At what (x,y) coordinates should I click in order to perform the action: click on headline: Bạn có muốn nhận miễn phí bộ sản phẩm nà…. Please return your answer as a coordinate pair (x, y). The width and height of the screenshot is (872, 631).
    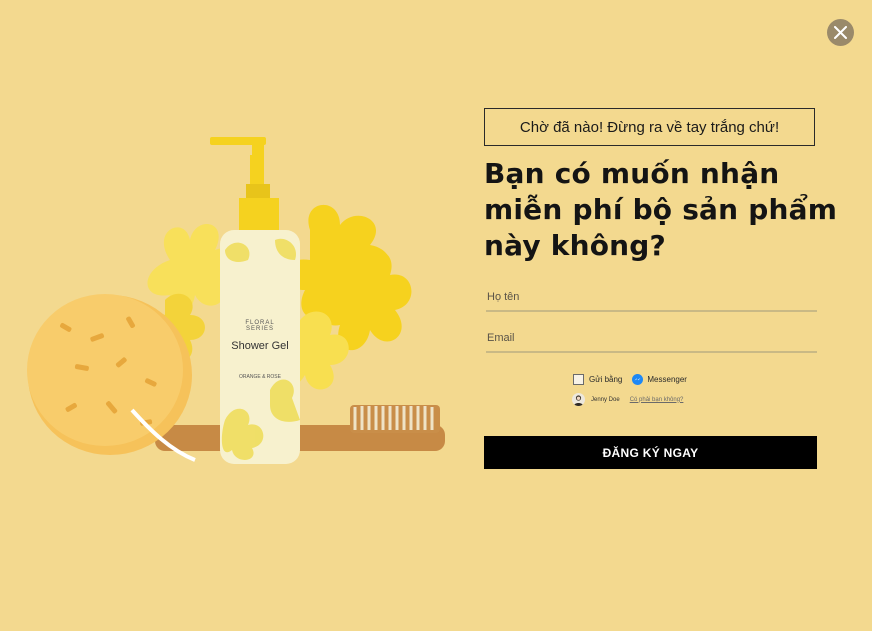
    Looking at the image, I should click on (661, 209).